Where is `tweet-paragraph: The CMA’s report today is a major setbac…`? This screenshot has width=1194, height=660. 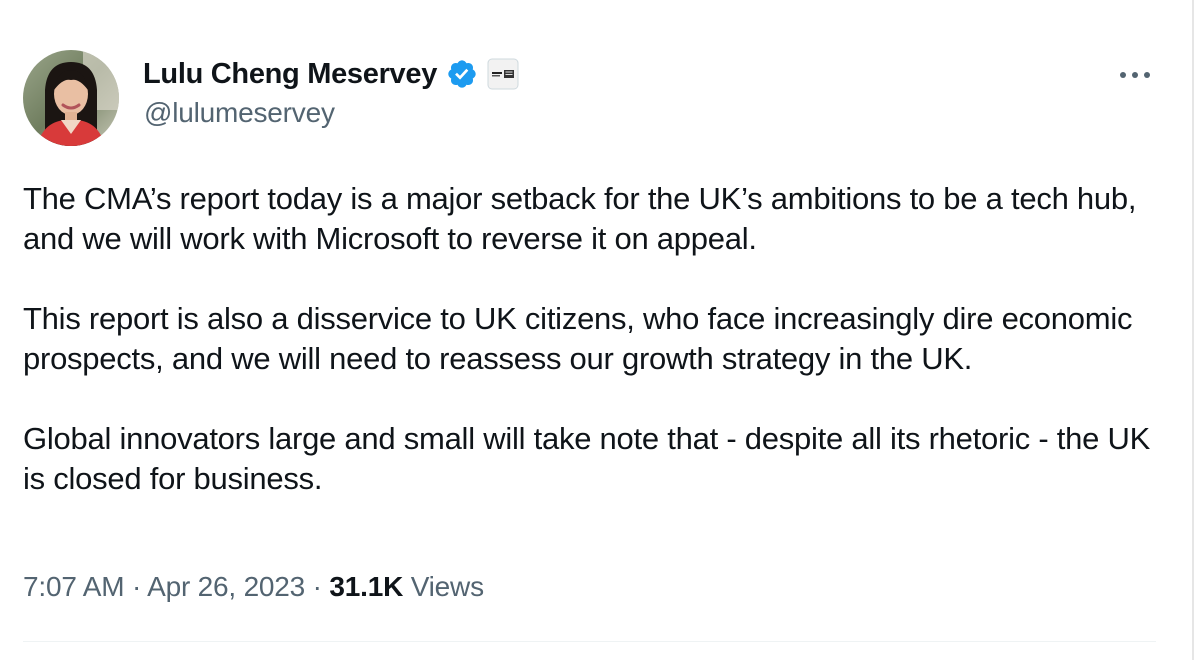 tweet-paragraph: The CMA’s report today is a major setbac… is located at coordinates (580, 218).